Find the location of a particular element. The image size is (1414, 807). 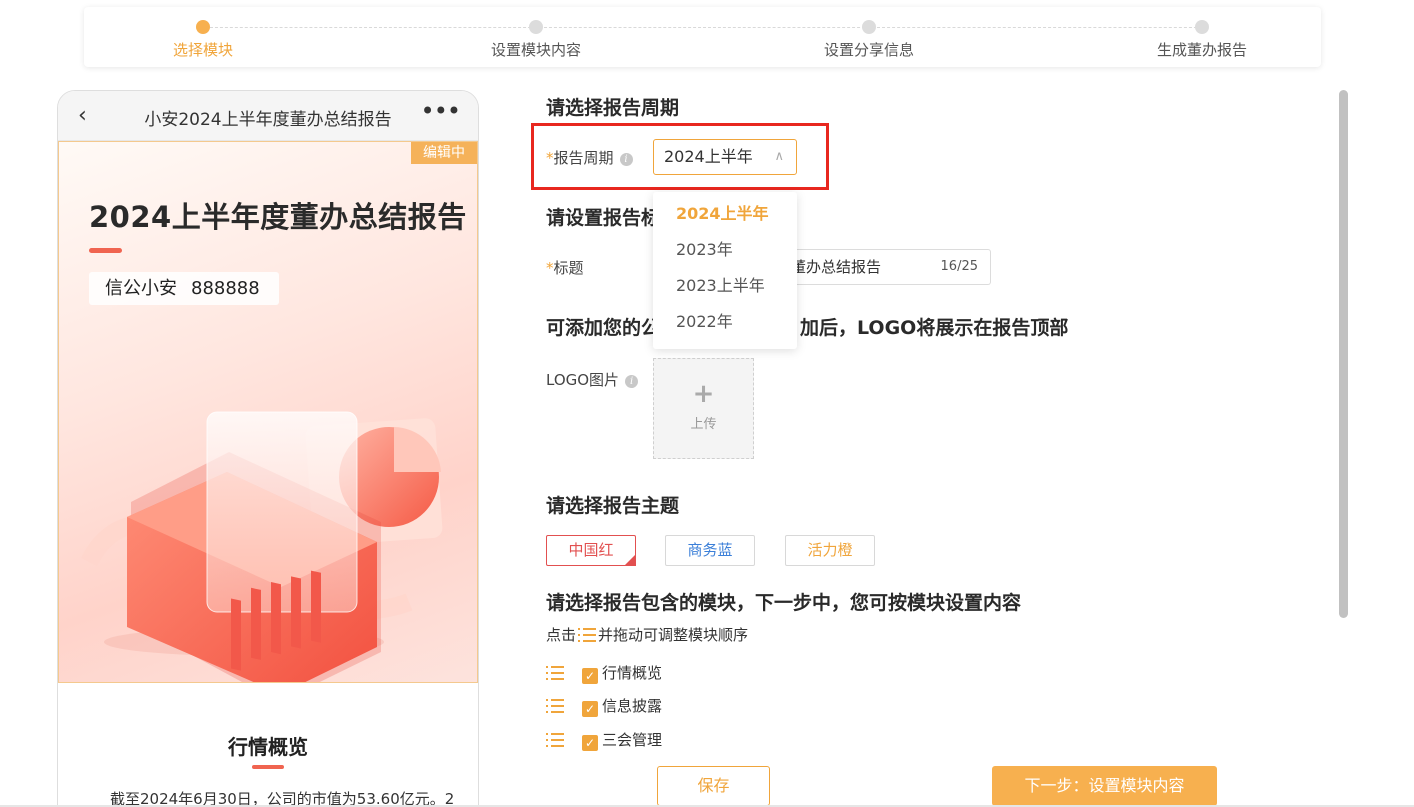

preview-header-title: 小安2024上半年度董办总结报告 is located at coordinates (268, 120).